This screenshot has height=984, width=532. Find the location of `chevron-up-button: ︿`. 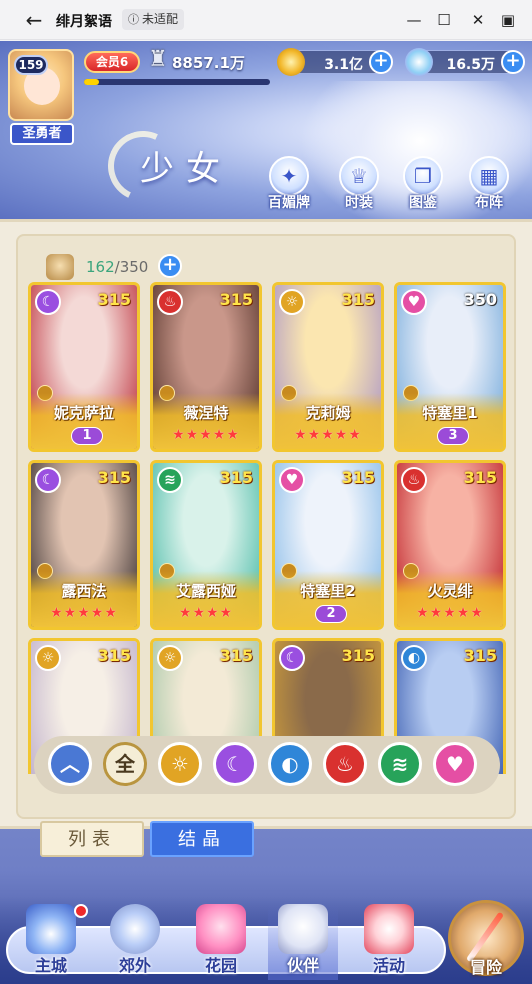

chevron-up-button: ︿ is located at coordinates (70, 764).